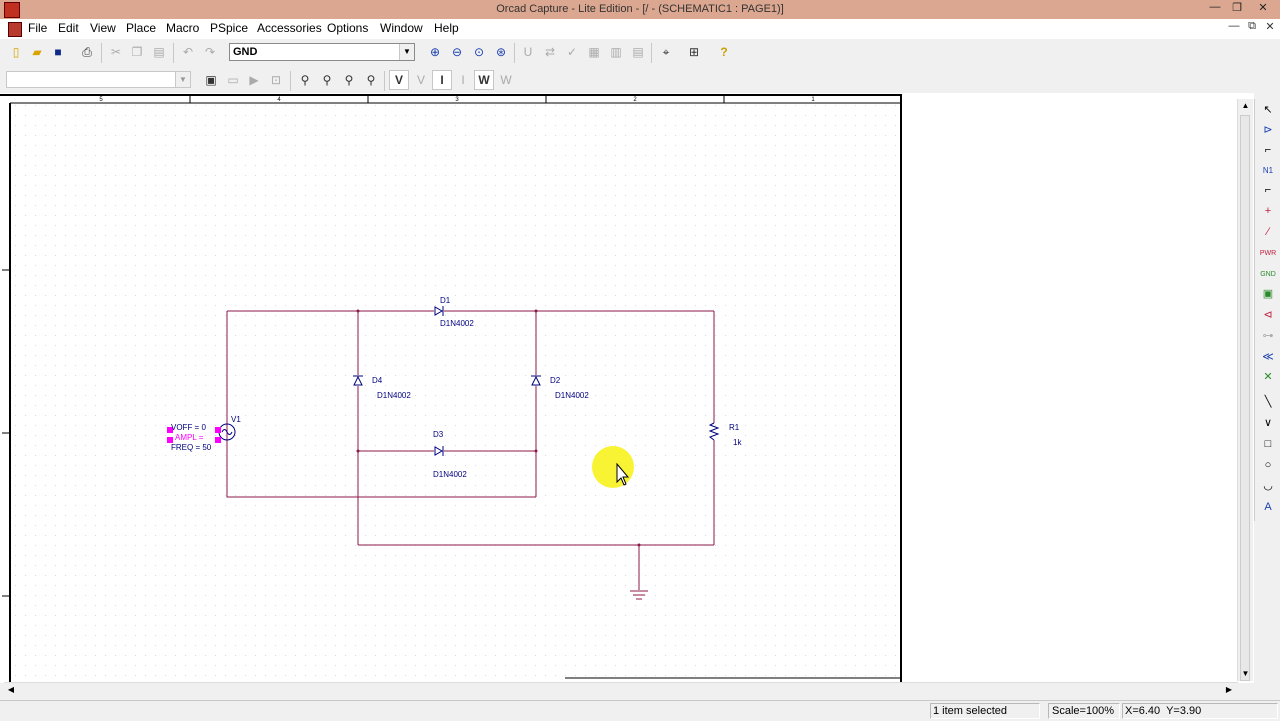 This screenshot has height=721, width=1280. Describe the element at coordinates (1268, 253) in the screenshot. I see `place-power-icon: PWR` at that location.